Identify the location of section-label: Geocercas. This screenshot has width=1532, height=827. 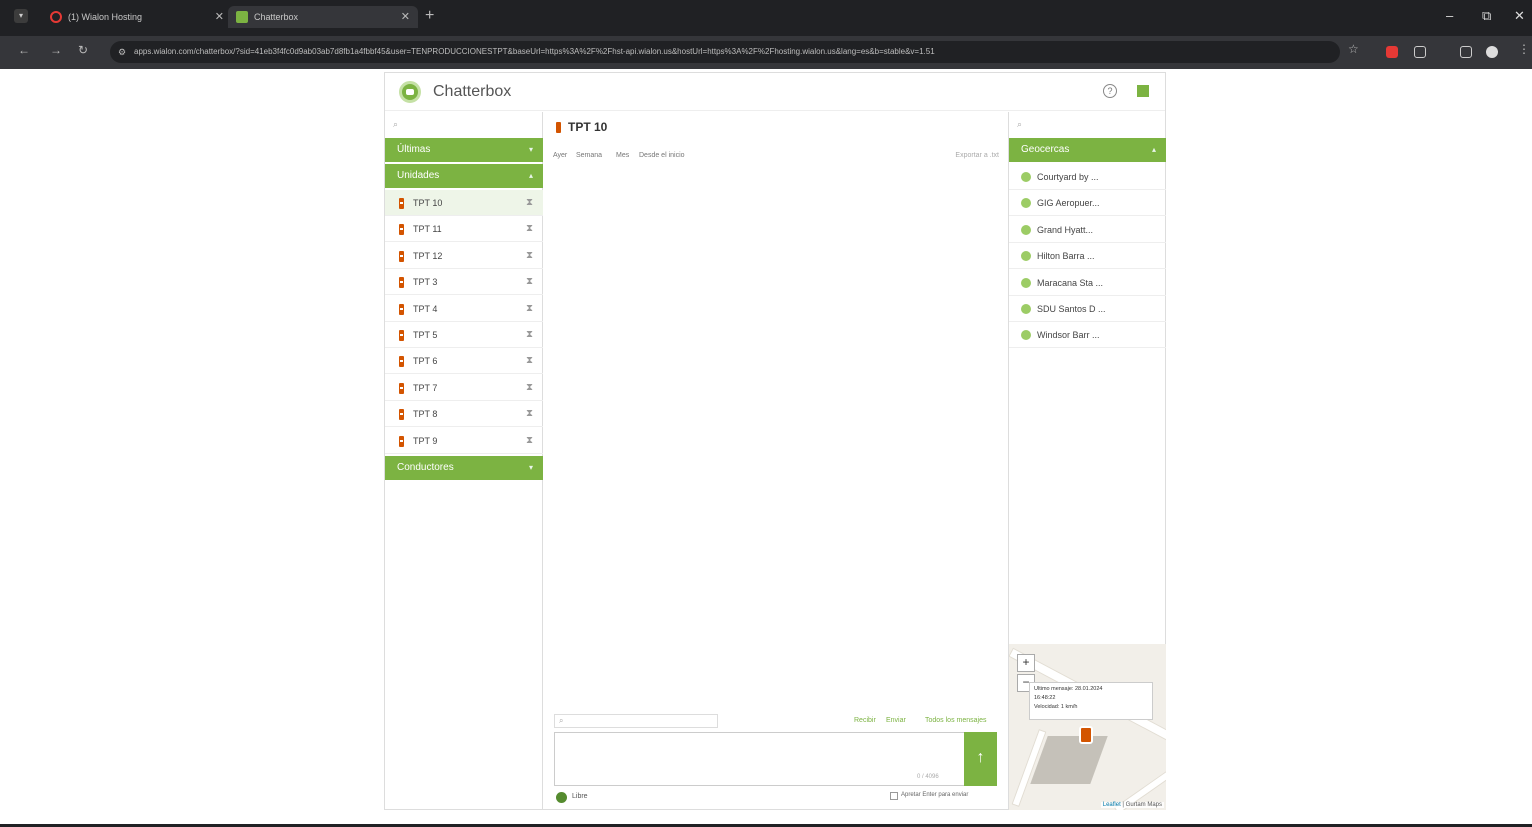
(1045, 149).